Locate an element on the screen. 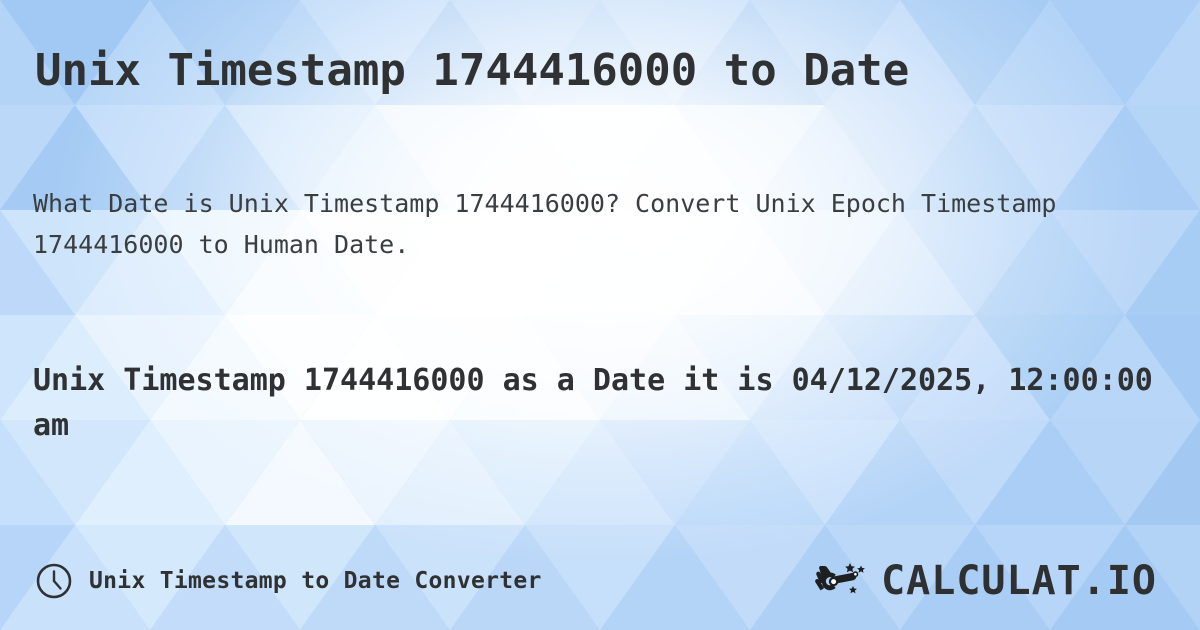 The image size is (1200, 630). page-title: Unix Timestamp 1744416000 to Date is located at coordinates (472, 70).